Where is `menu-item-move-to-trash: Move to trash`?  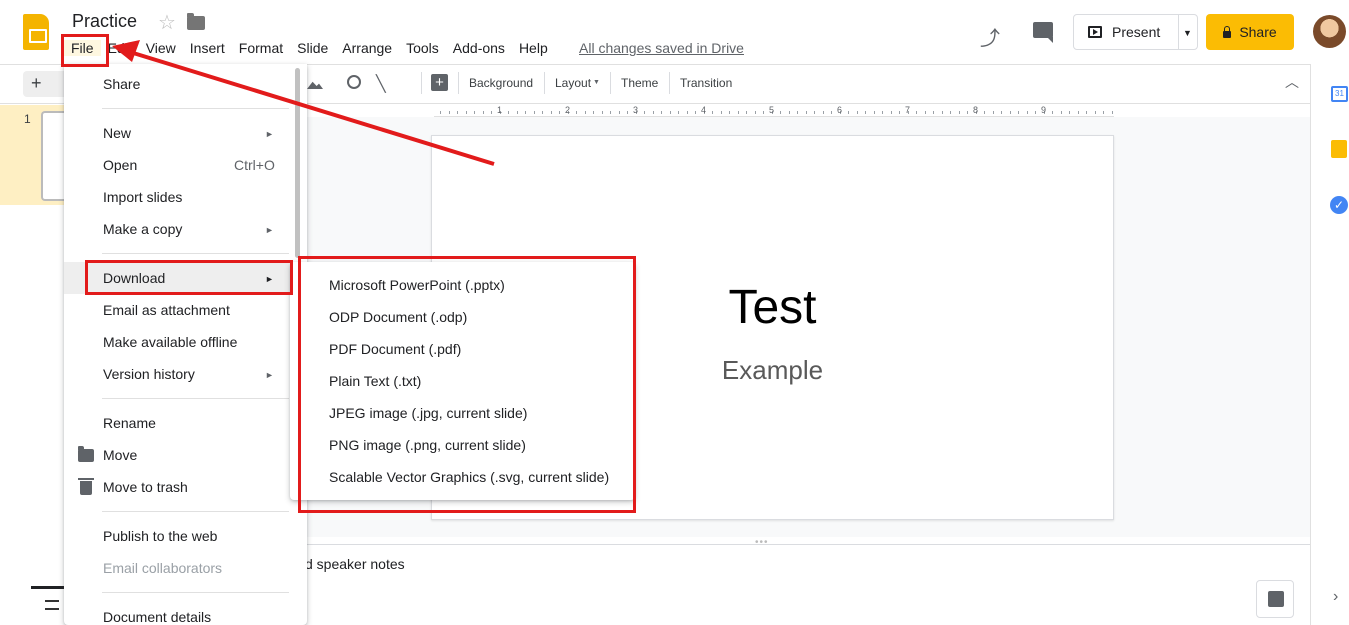
menu-item-move-to-trash: Move to trash is located at coordinates (145, 487).